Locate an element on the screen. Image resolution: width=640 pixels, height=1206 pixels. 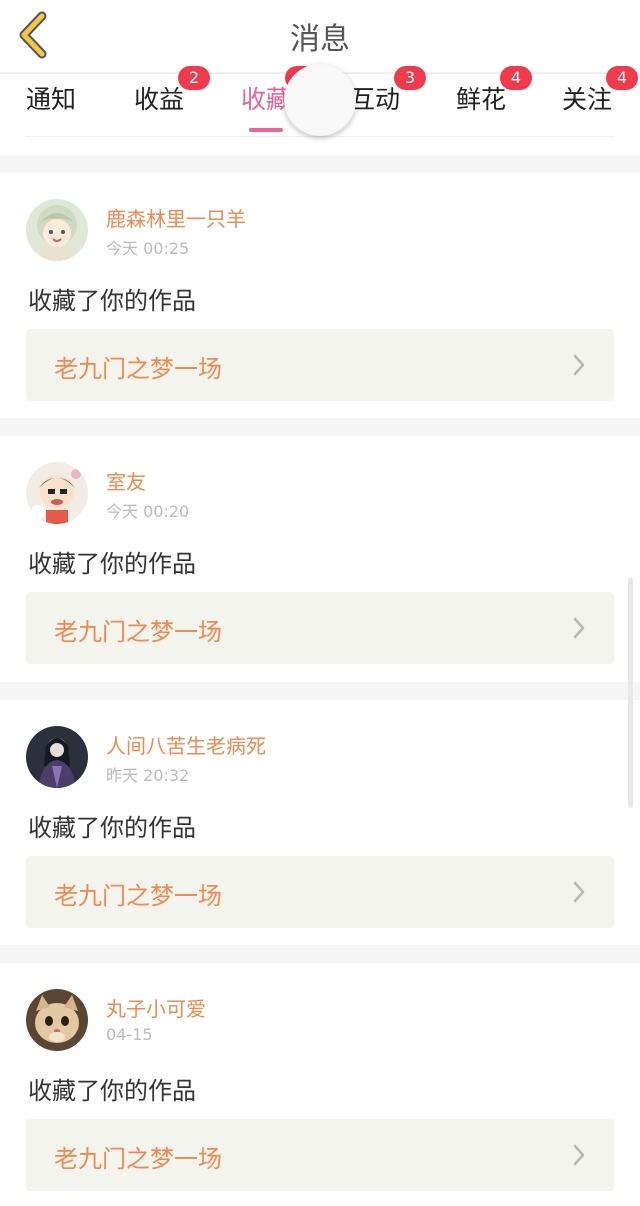
badge-count: 3 is located at coordinates (410, 78).